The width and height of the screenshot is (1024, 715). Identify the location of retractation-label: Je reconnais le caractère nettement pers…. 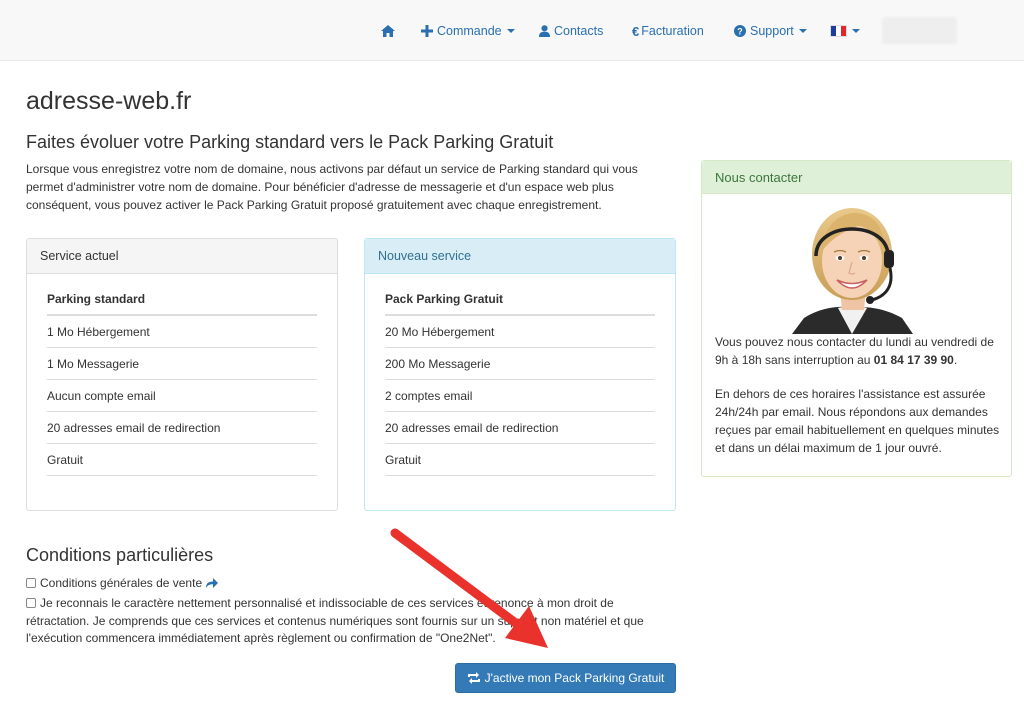
(335, 620).